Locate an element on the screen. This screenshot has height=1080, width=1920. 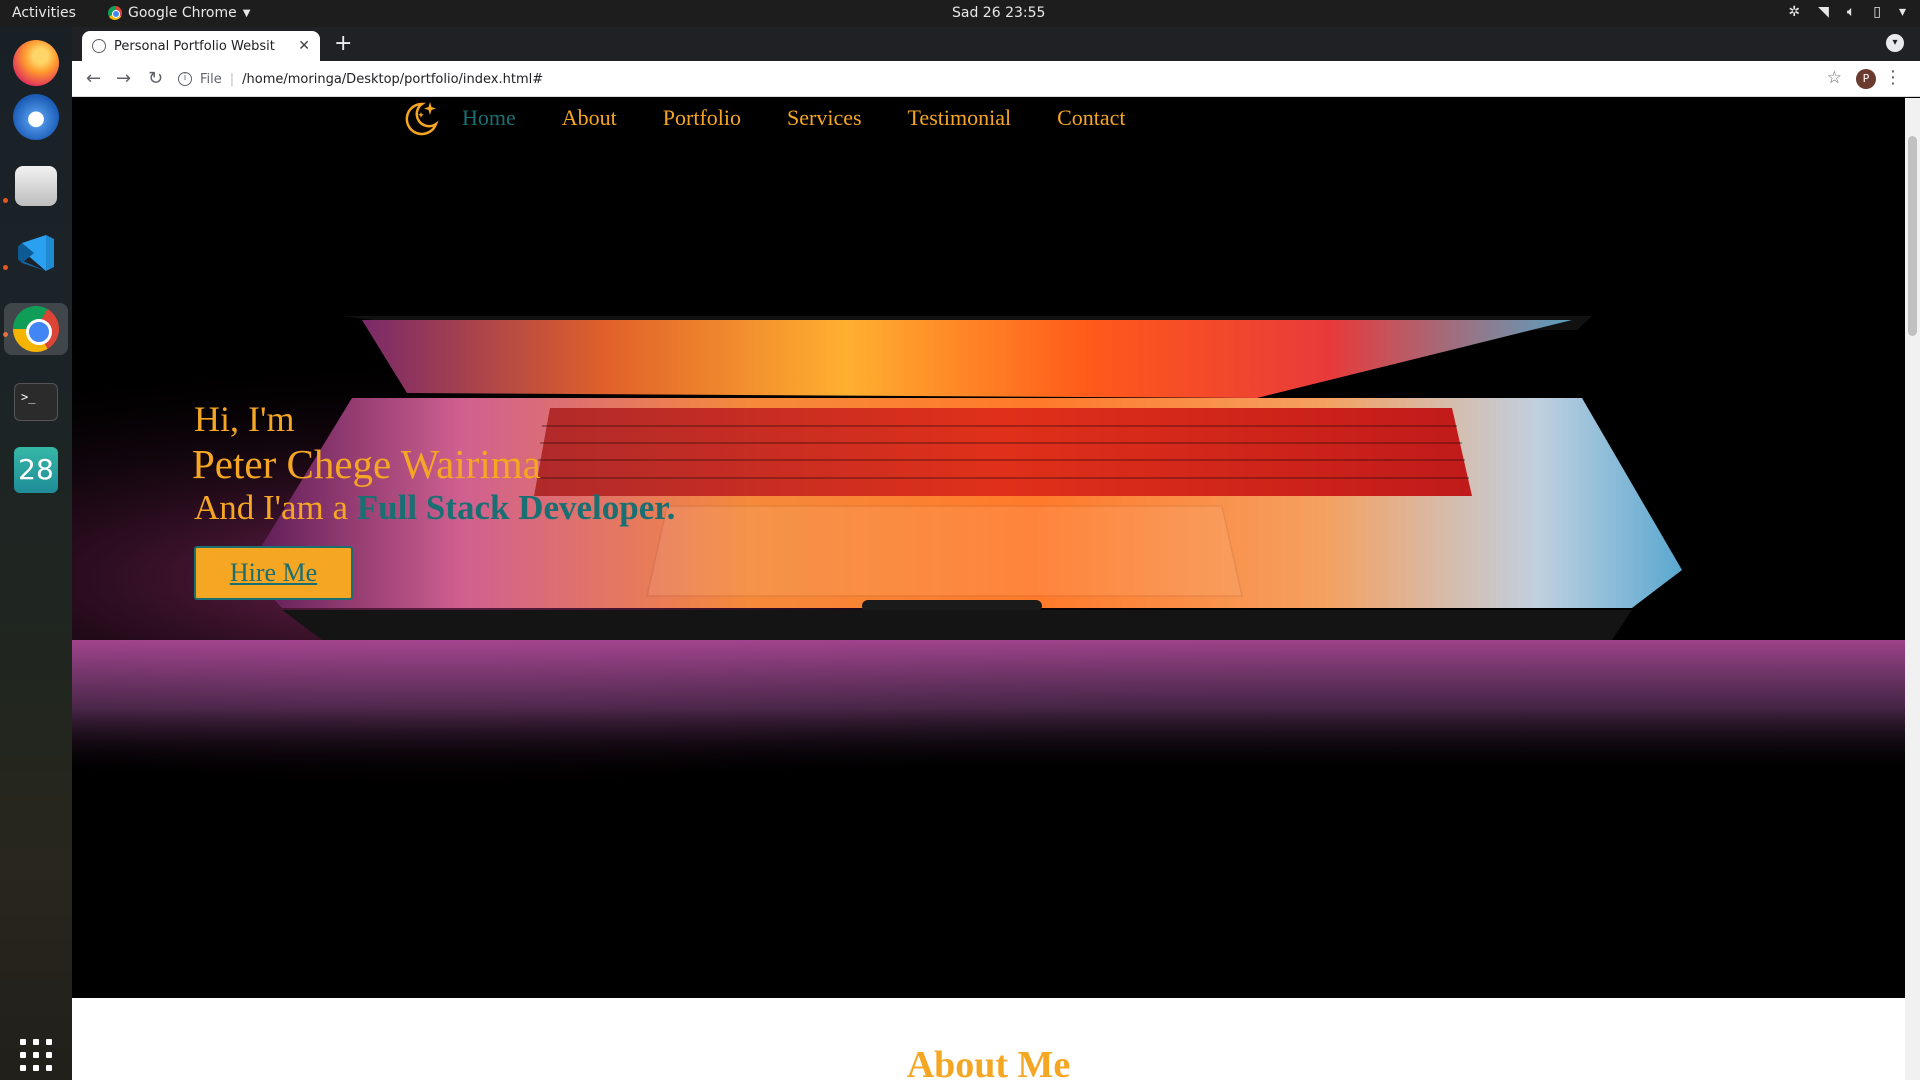
nav-about: About is located at coordinates (589, 118).